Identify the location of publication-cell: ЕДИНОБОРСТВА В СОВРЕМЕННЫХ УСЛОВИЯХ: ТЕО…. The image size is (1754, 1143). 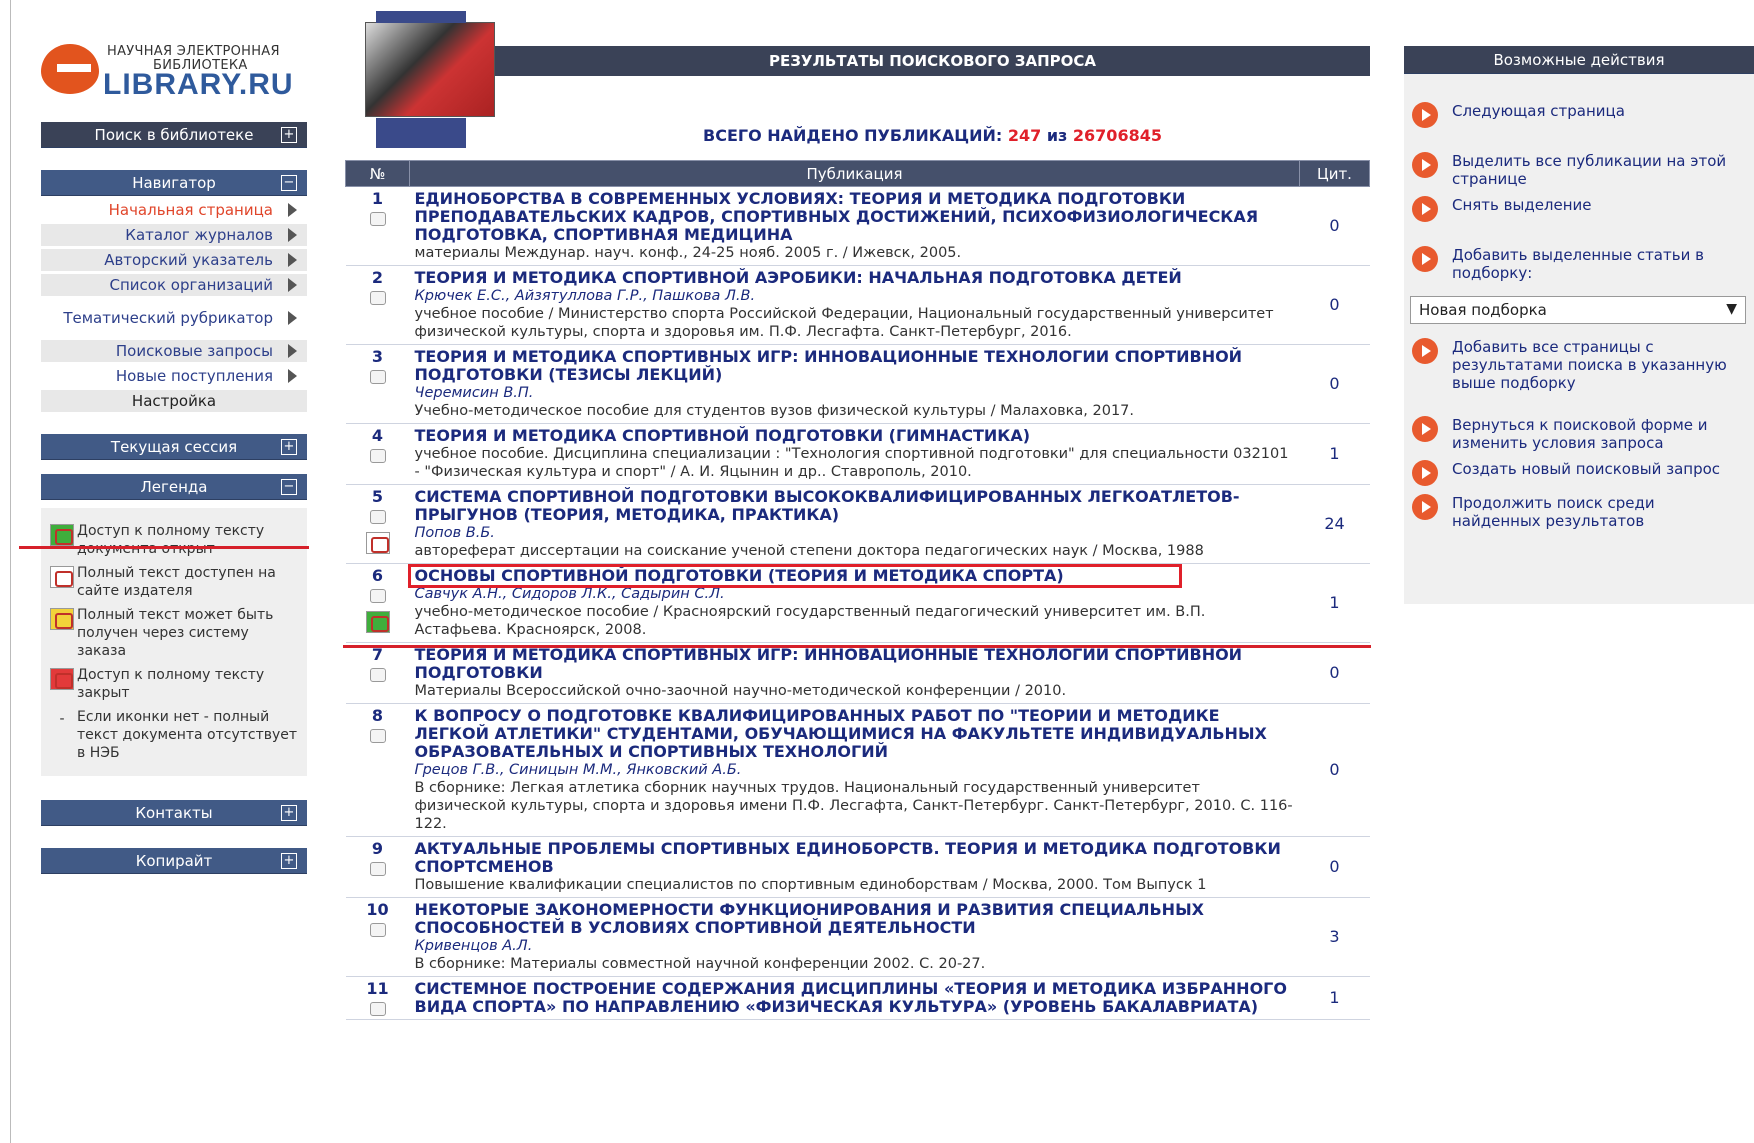
(854, 226).